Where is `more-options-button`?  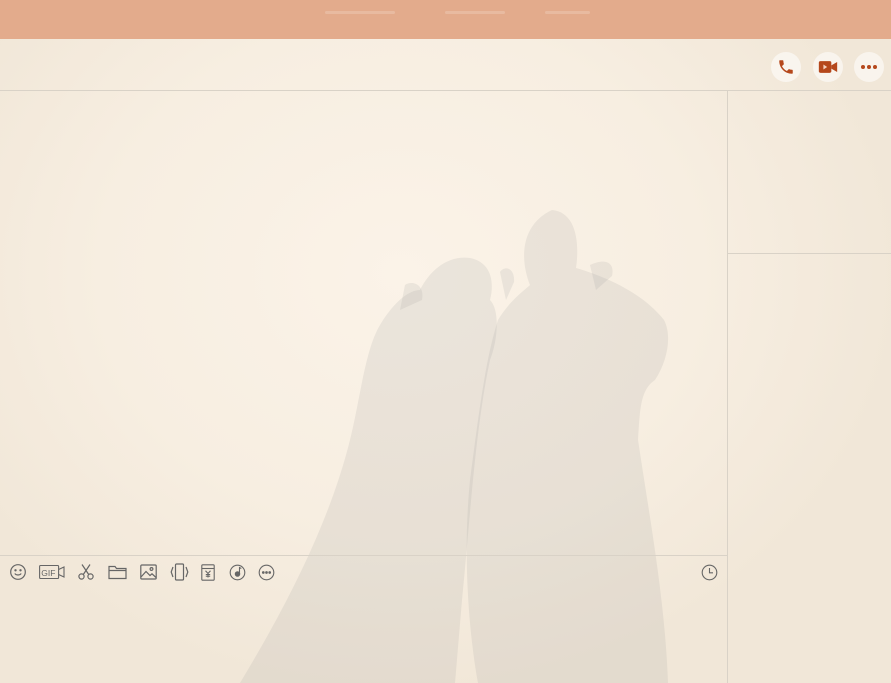
more-options-button is located at coordinates (869, 67).